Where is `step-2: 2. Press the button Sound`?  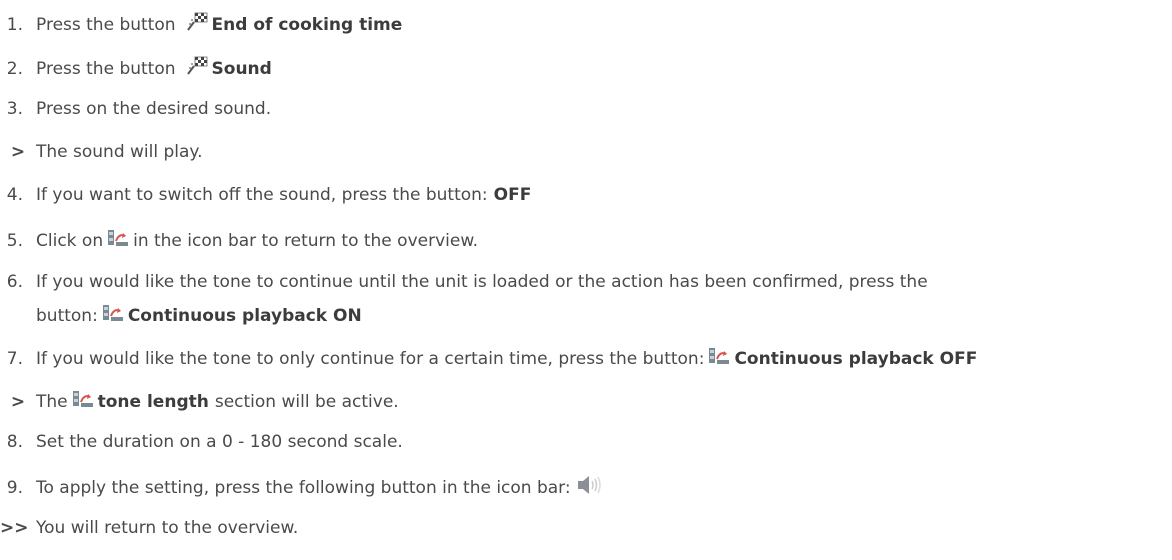 step-2: 2. Press the button Sound is located at coordinates (136, 68).